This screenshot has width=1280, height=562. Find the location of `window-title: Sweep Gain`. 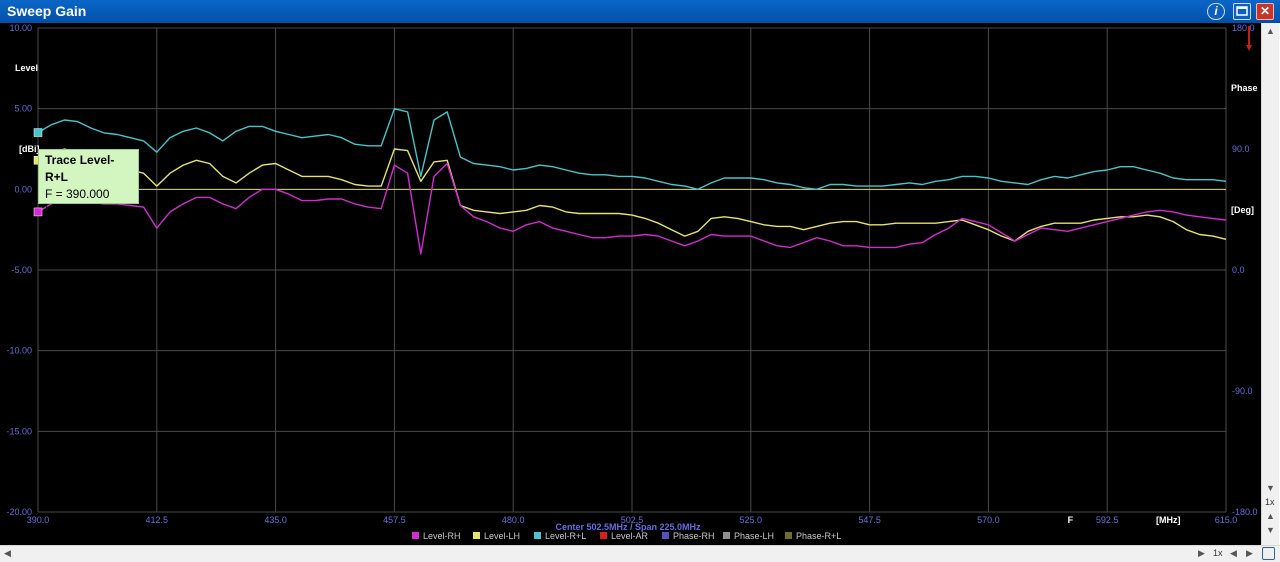

window-title: Sweep Gain is located at coordinates (47, 11).